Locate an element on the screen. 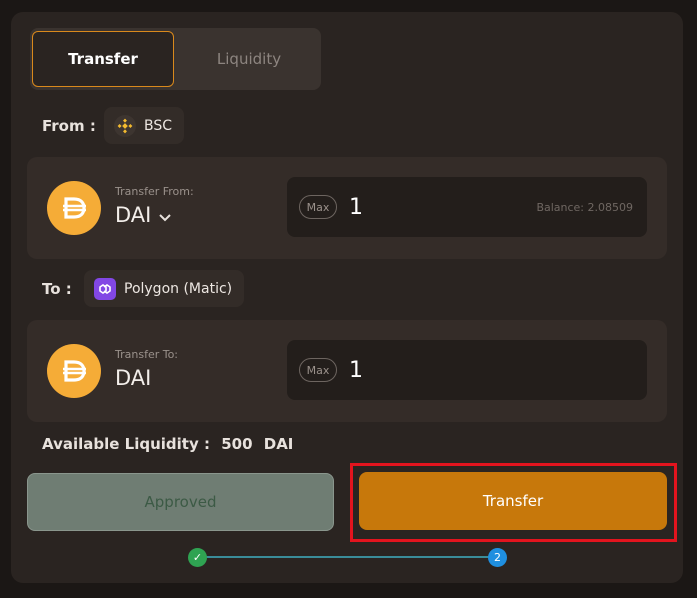 The width and height of the screenshot is (697, 598). to-amount-input is located at coordinates (424, 370).